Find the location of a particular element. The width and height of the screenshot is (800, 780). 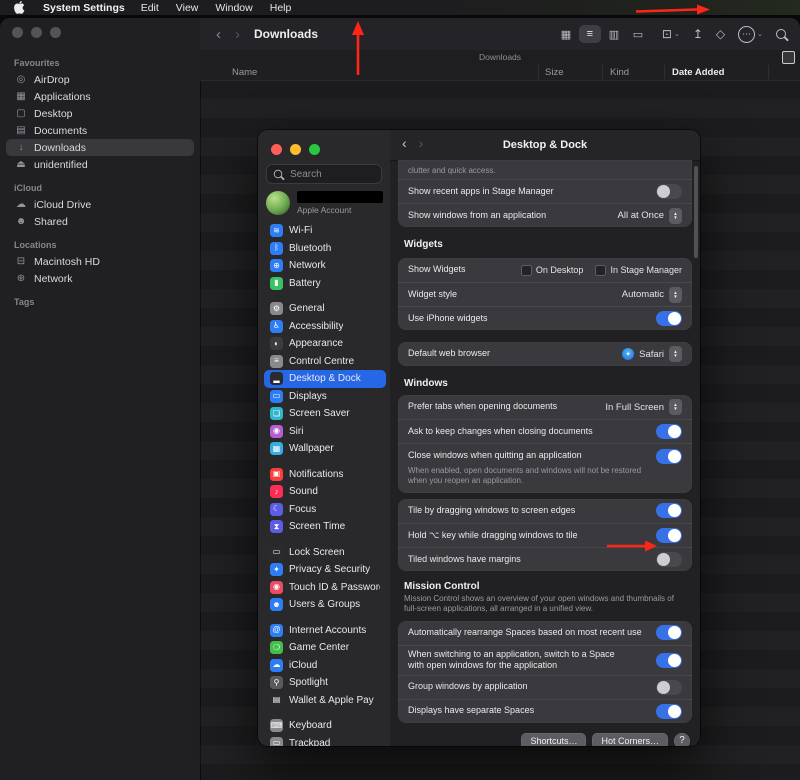

settings-sidebar-item: ⊕ Network is located at coordinates (325, 266).